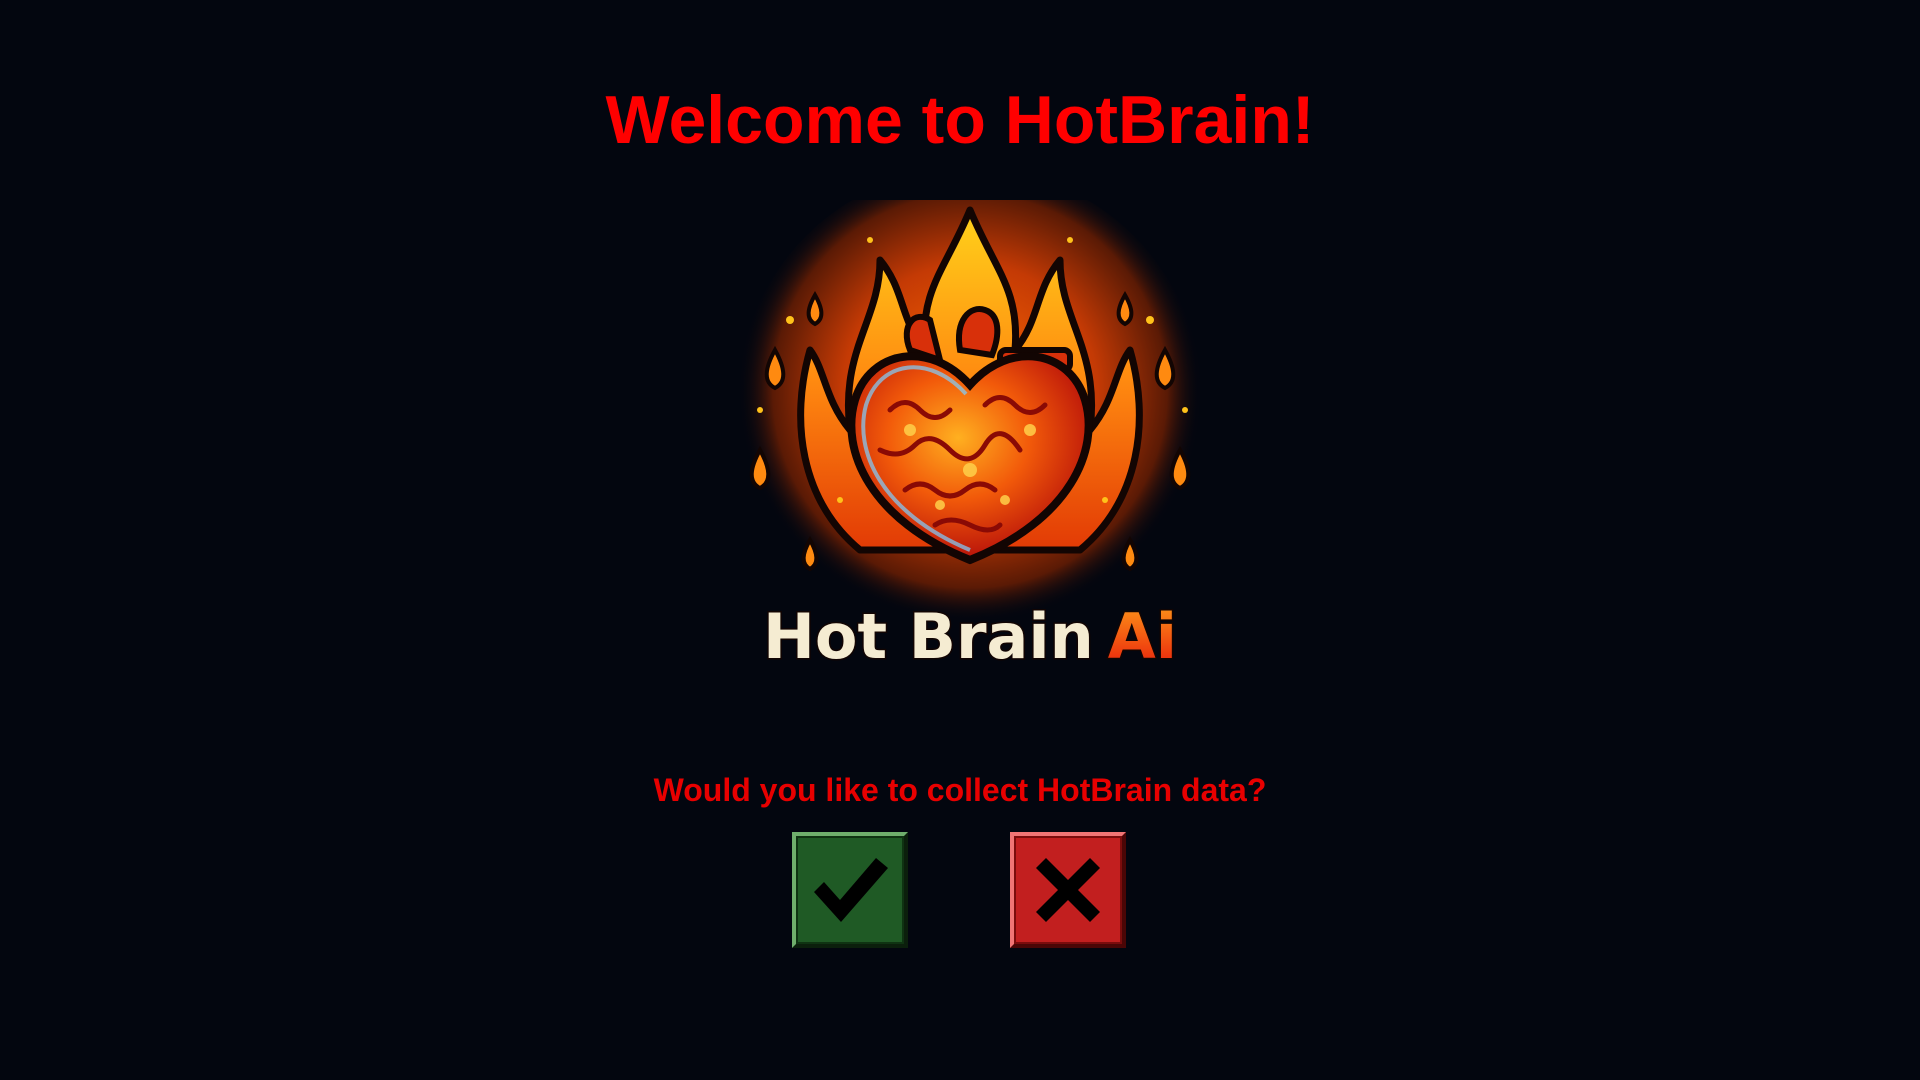  I want to click on logo-text-accent: Ai, so click(1142, 636).